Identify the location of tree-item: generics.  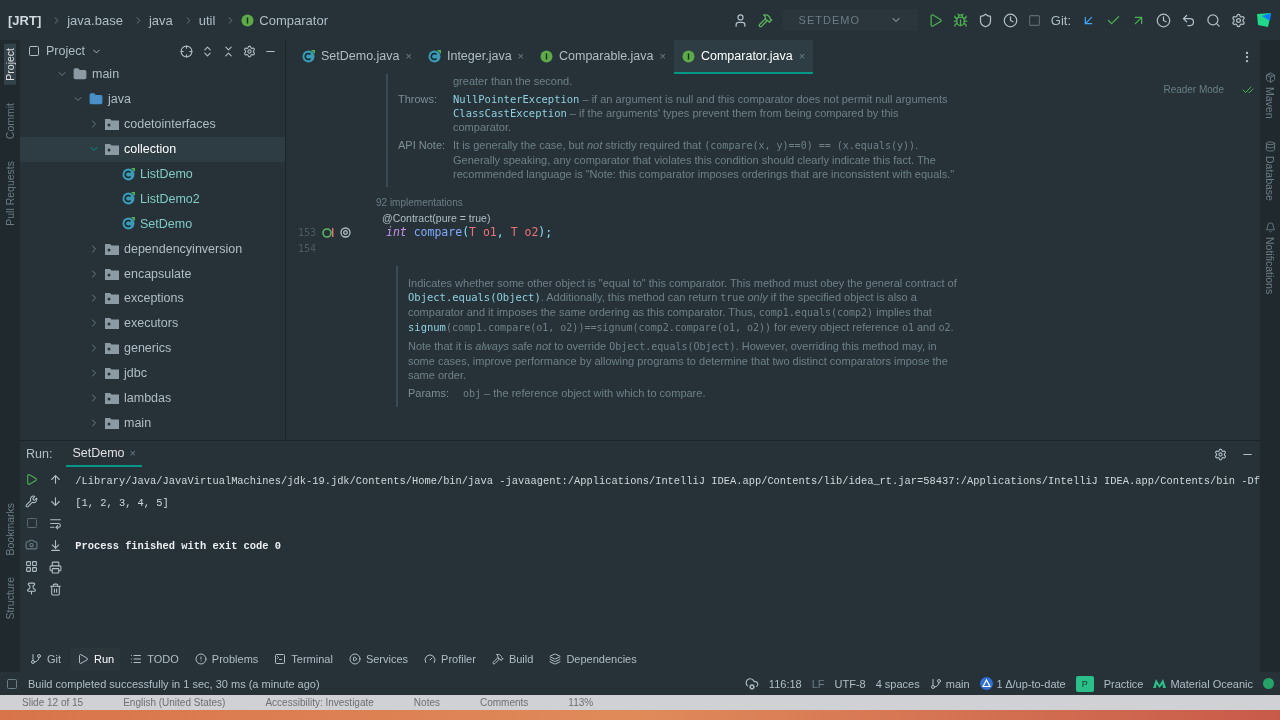
(152, 348).